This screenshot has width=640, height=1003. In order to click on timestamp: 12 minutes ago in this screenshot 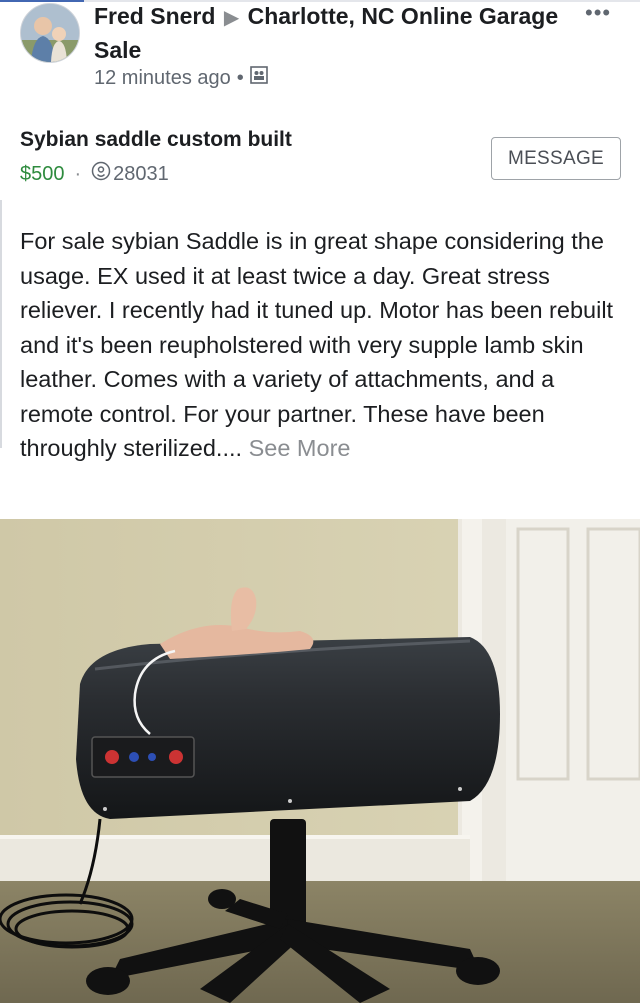, I will do `click(162, 78)`.